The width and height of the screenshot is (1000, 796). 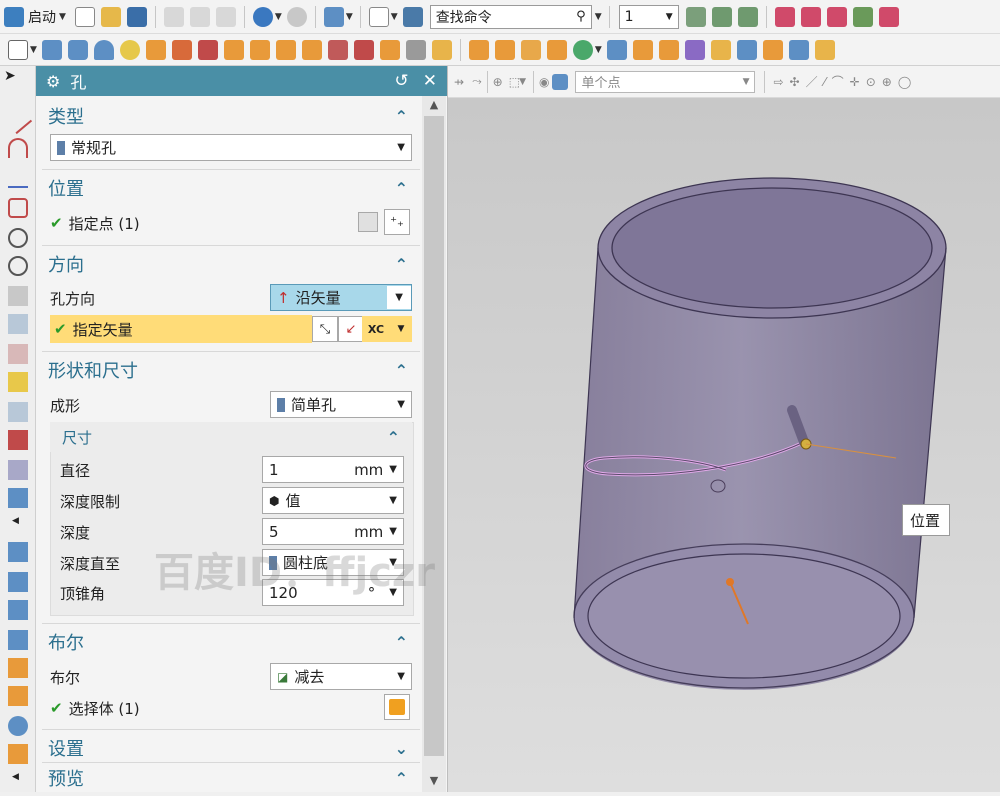 What do you see at coordinates (228, 708) in the screenshot?
I see `select-body-row: ✔ 选择体 (1)` at bounding box center [228, 708].